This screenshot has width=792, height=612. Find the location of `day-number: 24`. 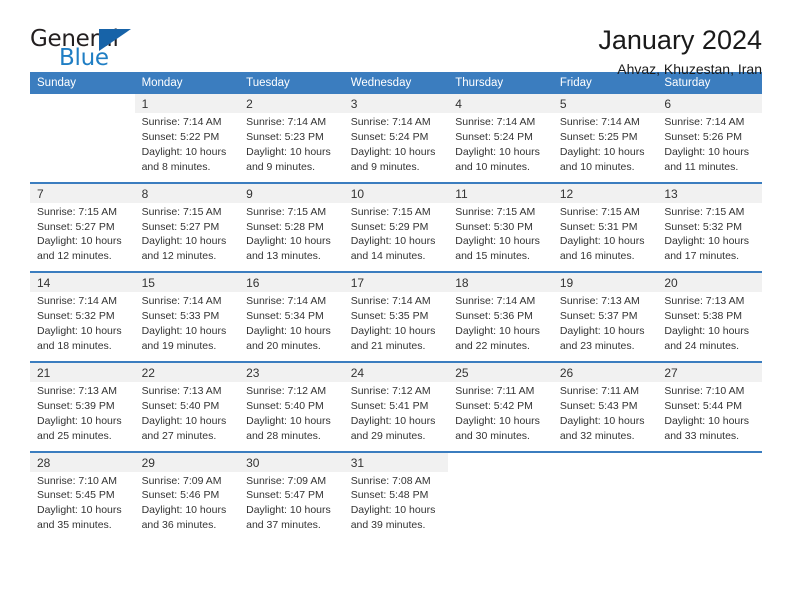

day-number: 24 is located at coordinates (396, 372).